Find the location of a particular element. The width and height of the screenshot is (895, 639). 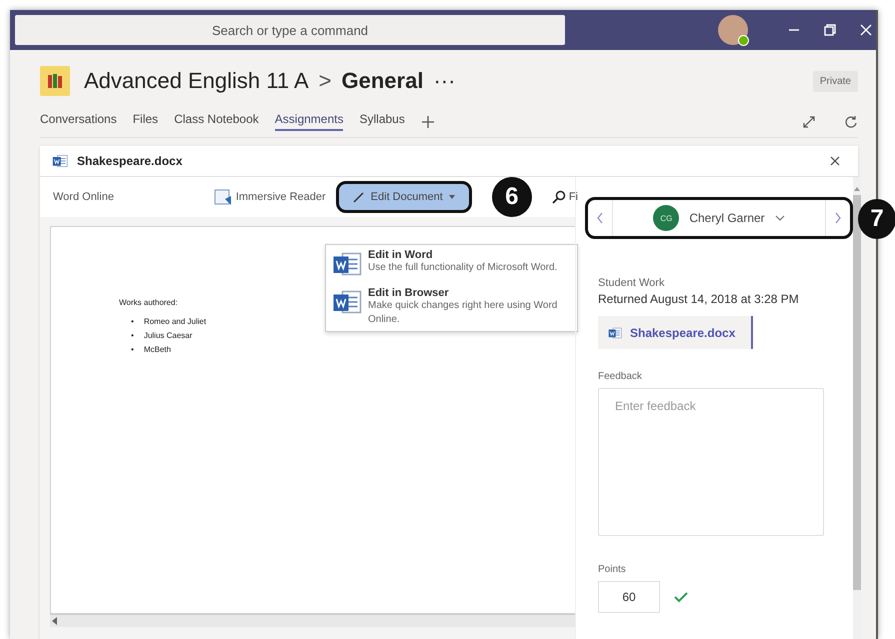

student-avatar: CG is located at coordinates (666, 218).